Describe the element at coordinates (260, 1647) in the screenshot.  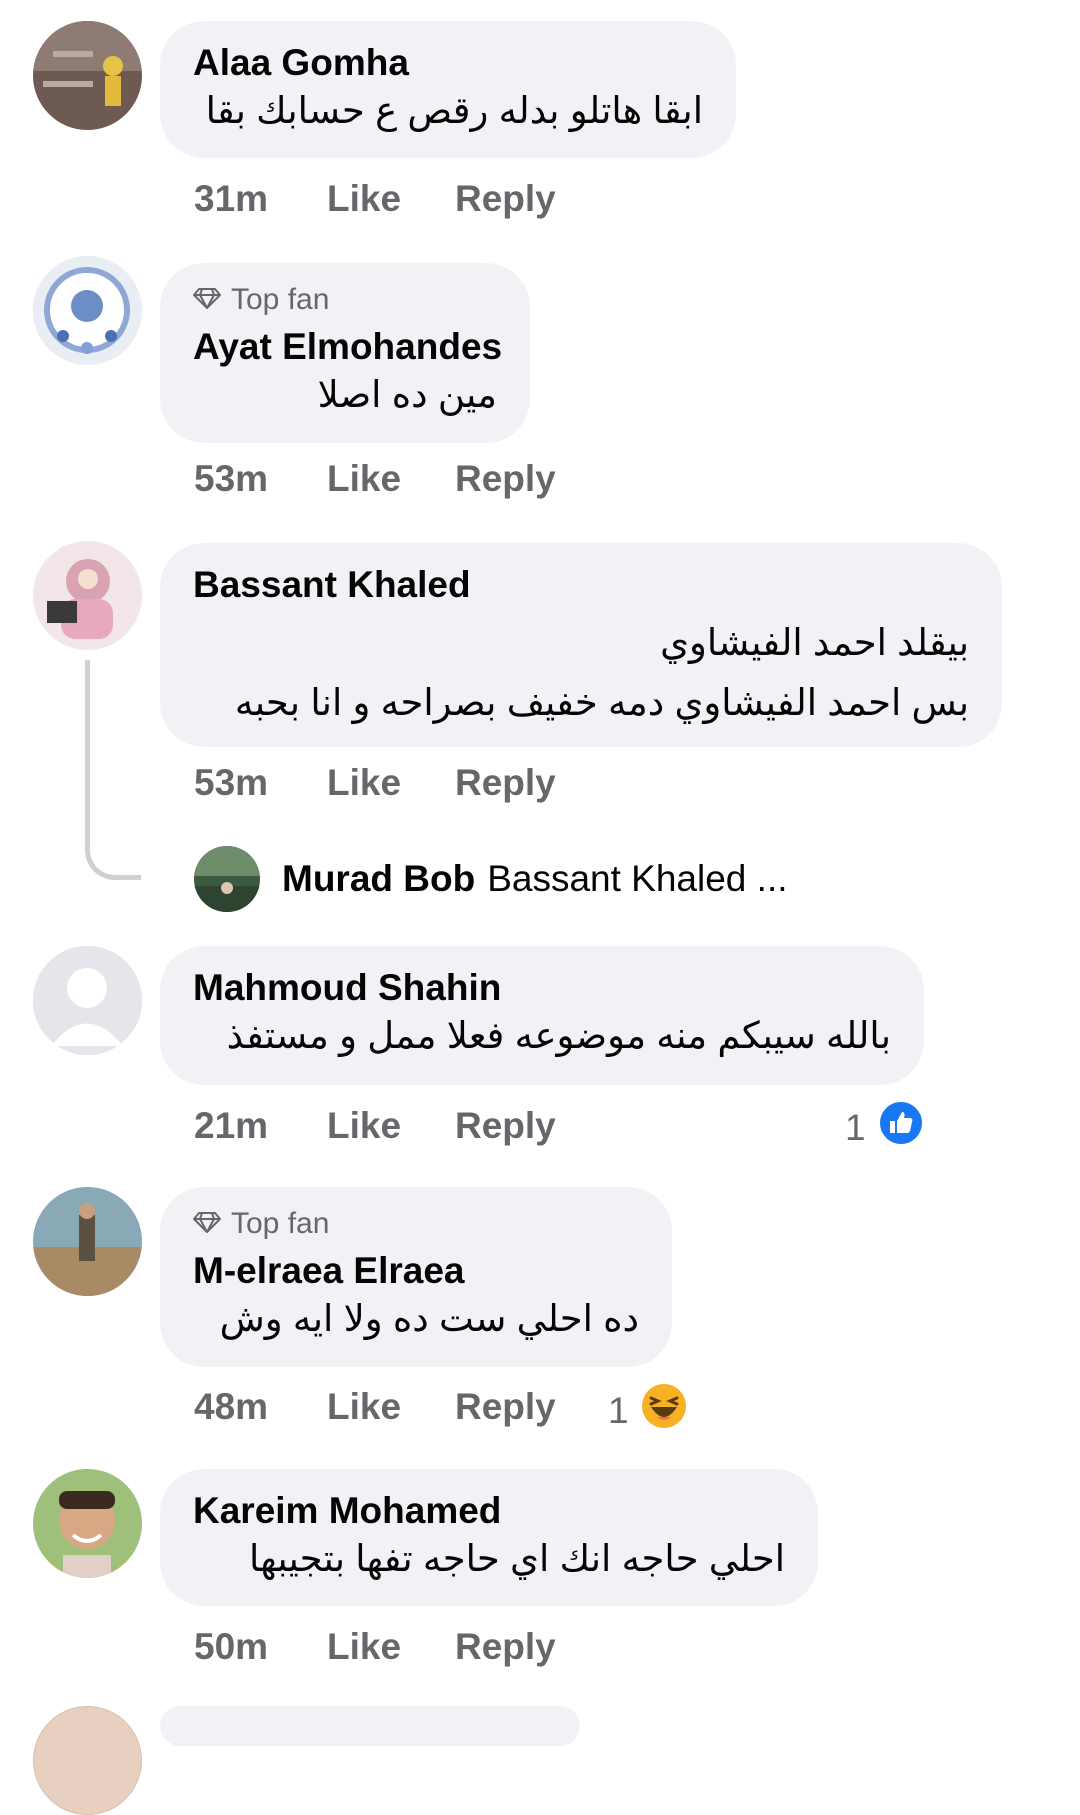
I see `timestamp: 50m` at that location.